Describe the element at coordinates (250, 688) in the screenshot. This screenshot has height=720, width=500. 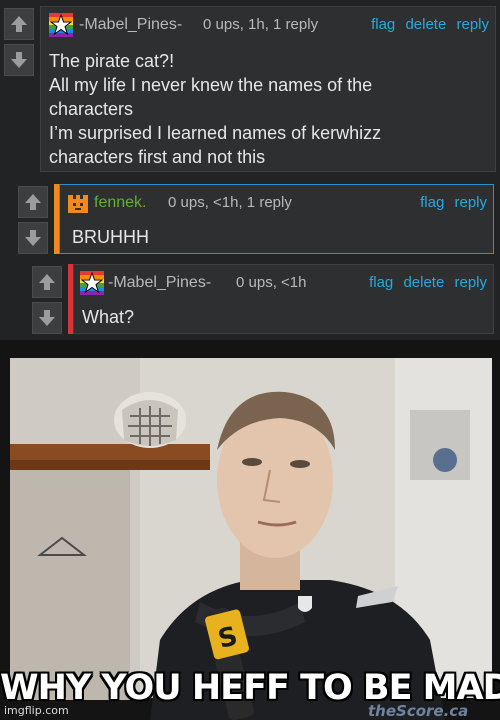
I see `meme-caption: WHY YOU HEFF TO BE MAD` at that location.